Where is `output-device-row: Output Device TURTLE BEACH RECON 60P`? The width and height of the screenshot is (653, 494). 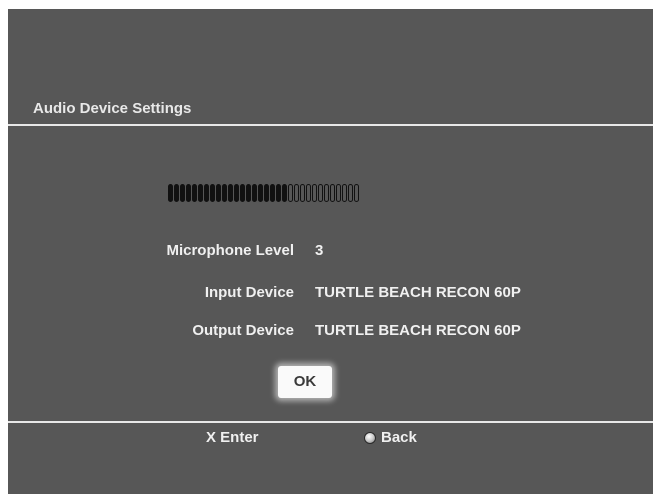
output-device-row: Output Device TURTLE BEACH RECON 60P is located at coordinates (330, 332).